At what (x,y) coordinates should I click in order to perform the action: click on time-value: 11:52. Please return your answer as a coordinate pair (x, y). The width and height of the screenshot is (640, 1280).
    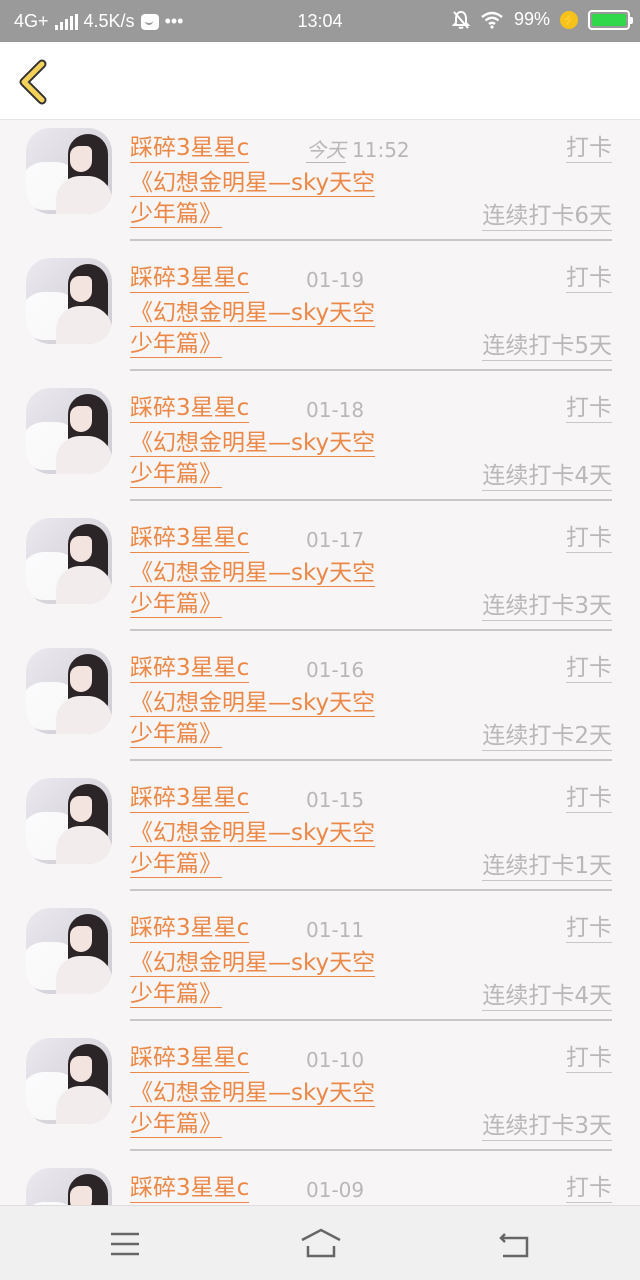
    Looking at the image, I should click on (381, 150).